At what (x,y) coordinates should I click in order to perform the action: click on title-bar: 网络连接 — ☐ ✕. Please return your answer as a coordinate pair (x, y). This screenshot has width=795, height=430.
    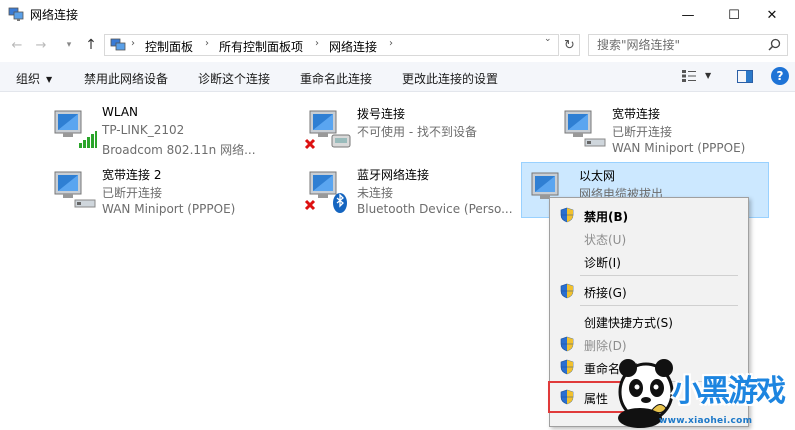
    Looking at the image, I should click on (397, 15).